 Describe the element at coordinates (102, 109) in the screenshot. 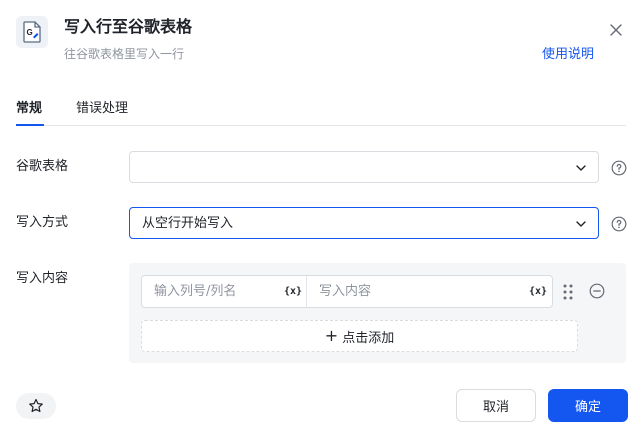

I see `tab-error-handling: 错误处理` at that location.